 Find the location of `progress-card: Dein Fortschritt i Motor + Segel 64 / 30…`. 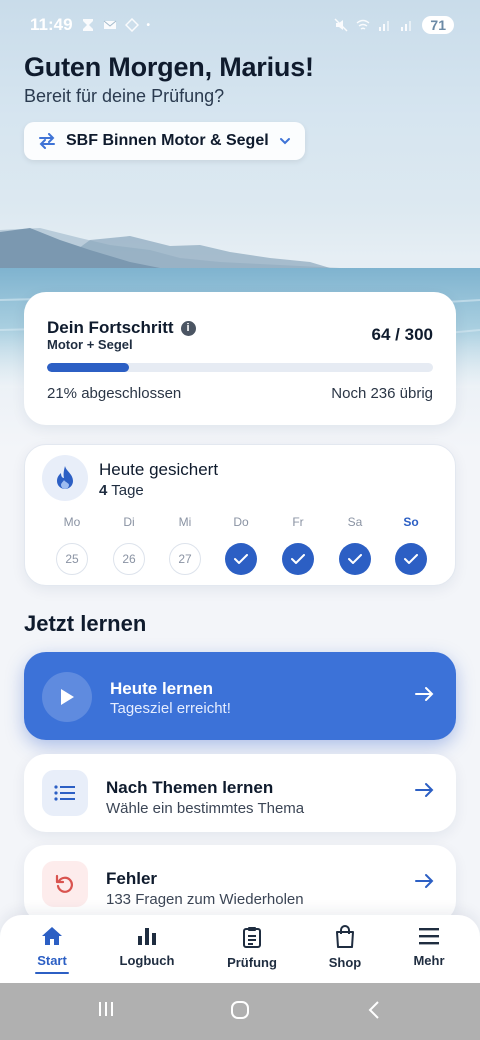

progress-card: Dein Fortschritt i Motor + Segel 64 / 30… is located at coordinates (240, 358).